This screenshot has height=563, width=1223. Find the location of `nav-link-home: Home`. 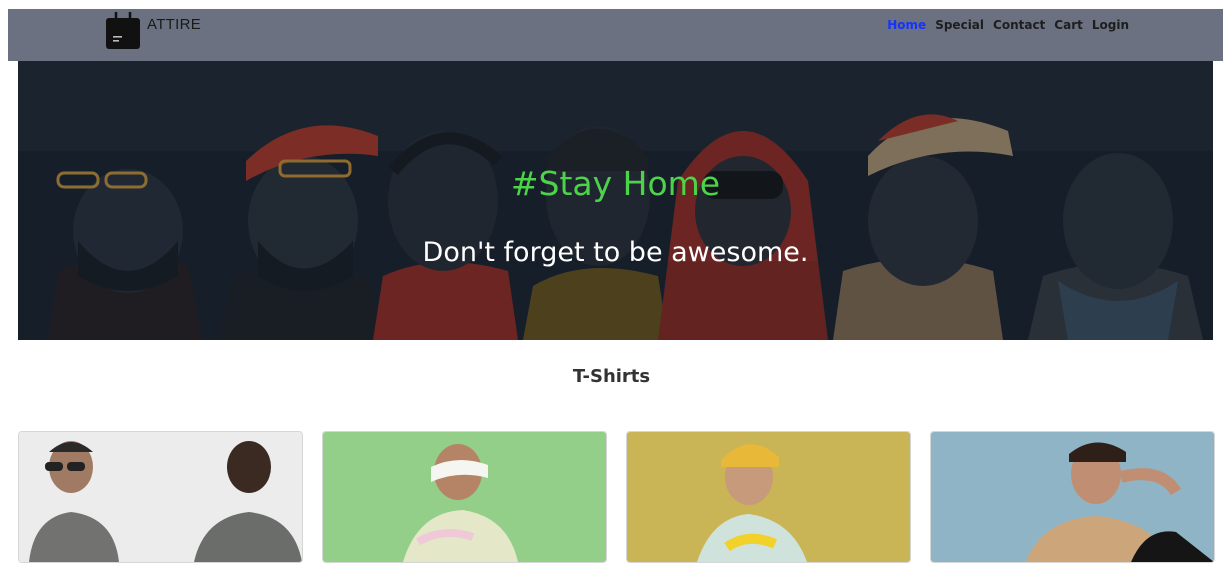

nav-link-home: Home is located at coordinates (906, 25).